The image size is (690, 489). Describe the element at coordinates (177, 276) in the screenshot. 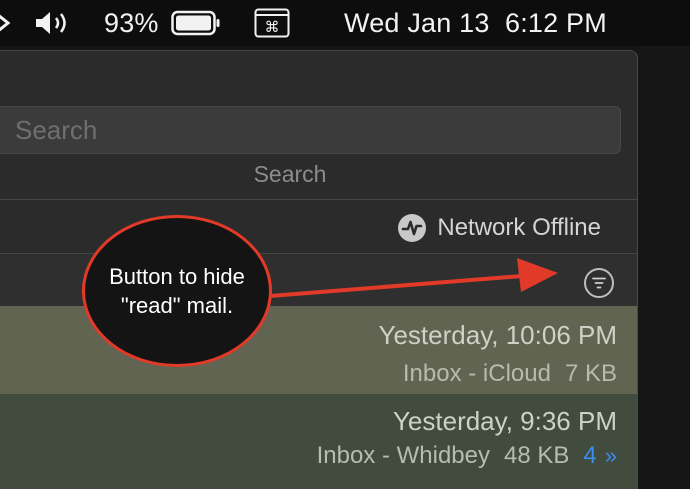

I see `annotation-line1: Button to hide` at that location.